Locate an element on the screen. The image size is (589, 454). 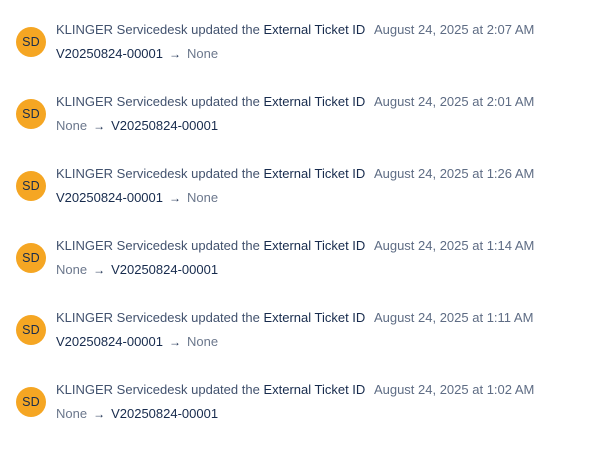
timestamp: August 24, 2025 at 1:26 AM is located at coordinates (454, 173).